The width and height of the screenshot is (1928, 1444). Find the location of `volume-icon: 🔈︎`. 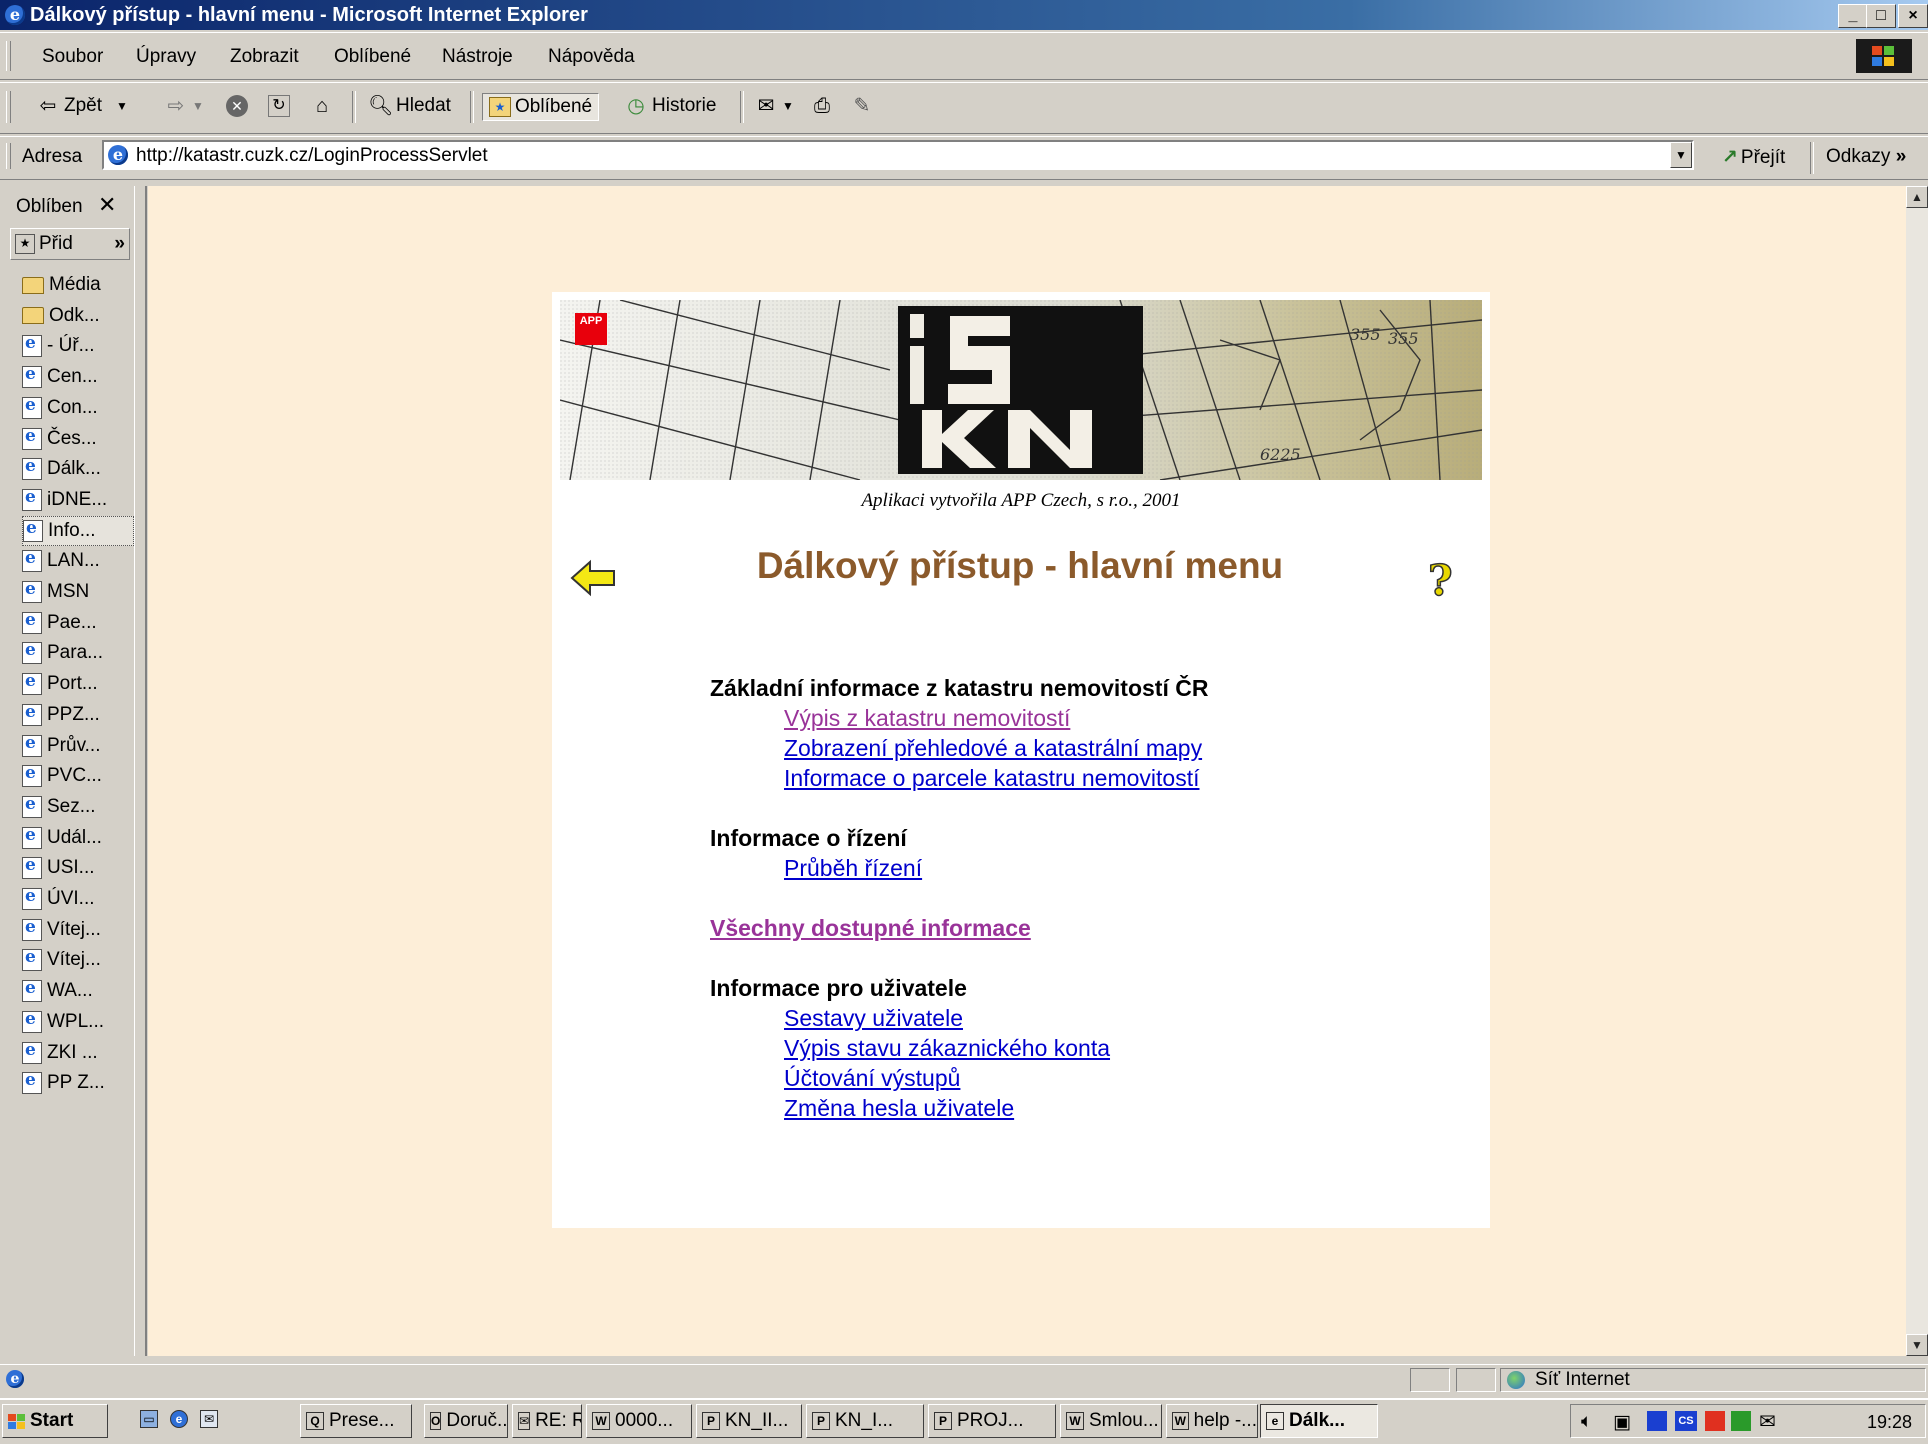

volume-icon: 🔈︎ is located at coordinates (1586, 1422).